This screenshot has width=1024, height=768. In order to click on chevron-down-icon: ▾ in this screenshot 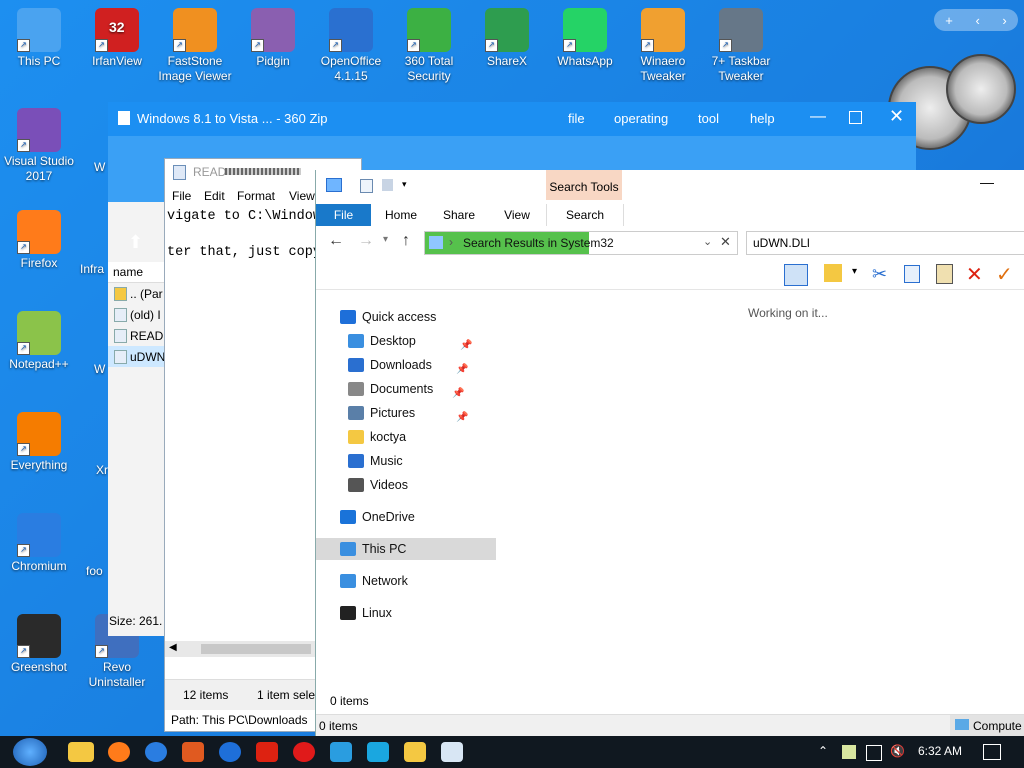, I will do `click(404, 184)`.